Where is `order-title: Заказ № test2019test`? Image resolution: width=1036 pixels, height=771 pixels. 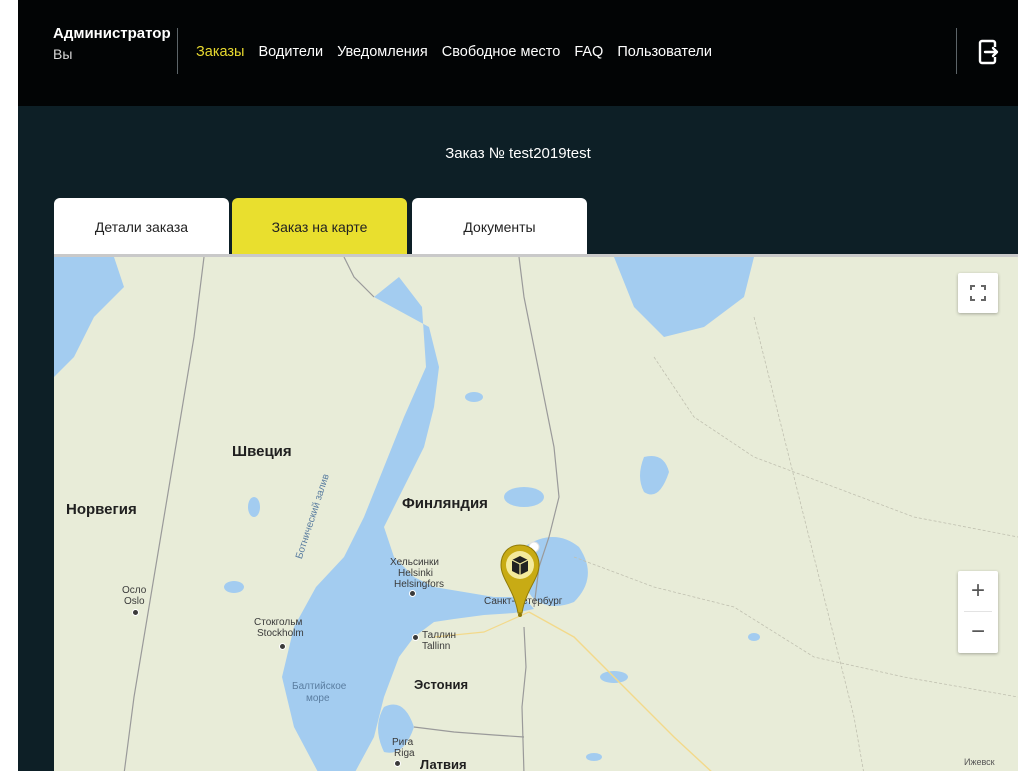
order-title: Заказ № test2019test is located at coordinates (518, 153).